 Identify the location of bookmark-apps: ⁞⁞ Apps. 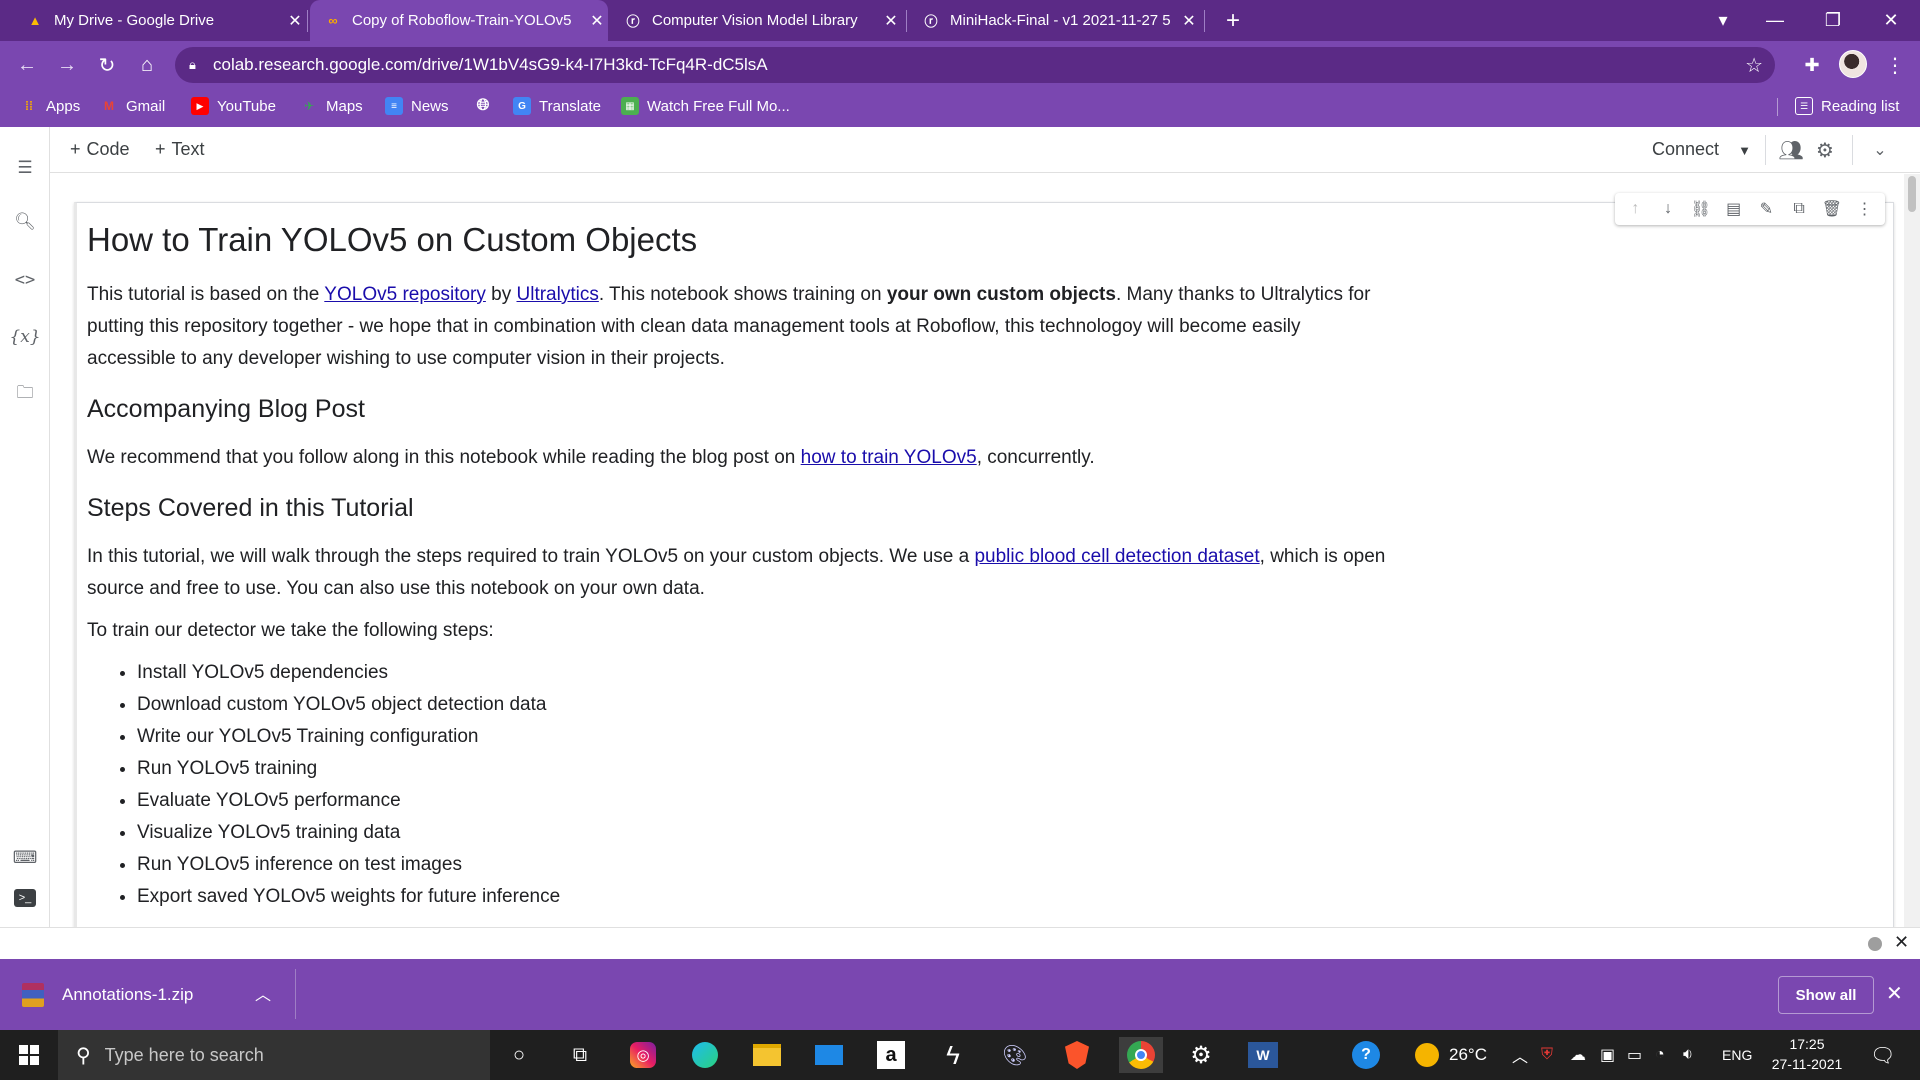
(50, 106).